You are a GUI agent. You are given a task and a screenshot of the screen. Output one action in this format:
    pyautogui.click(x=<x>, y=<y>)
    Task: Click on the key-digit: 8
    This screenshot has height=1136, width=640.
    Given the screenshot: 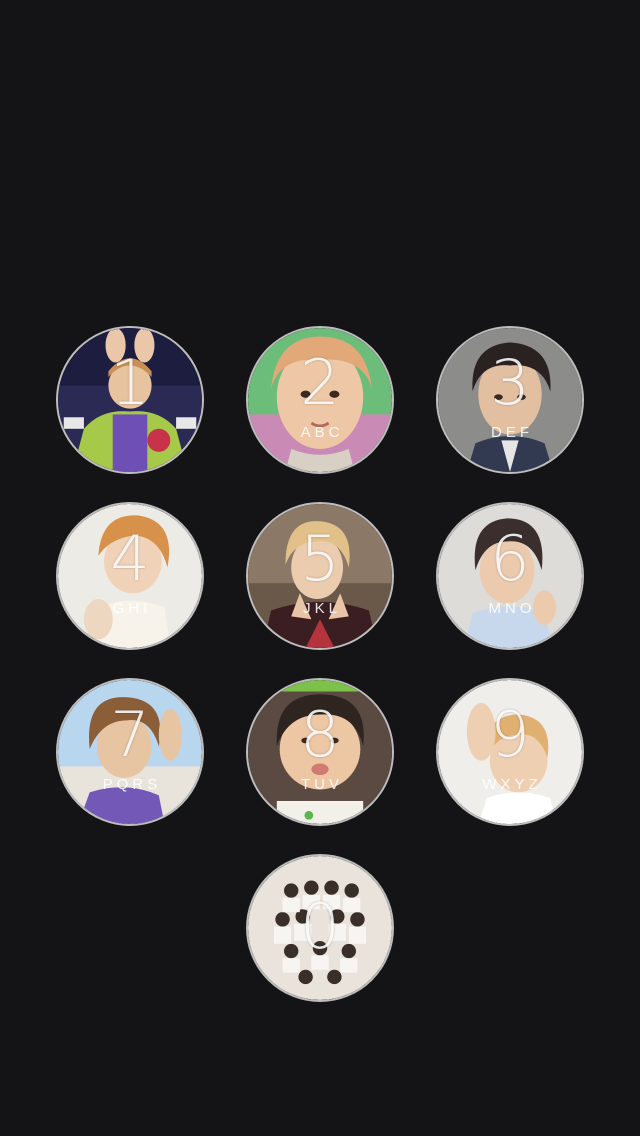 What is the action you would take?
    pyautogui.click(x=320, y=734)
    